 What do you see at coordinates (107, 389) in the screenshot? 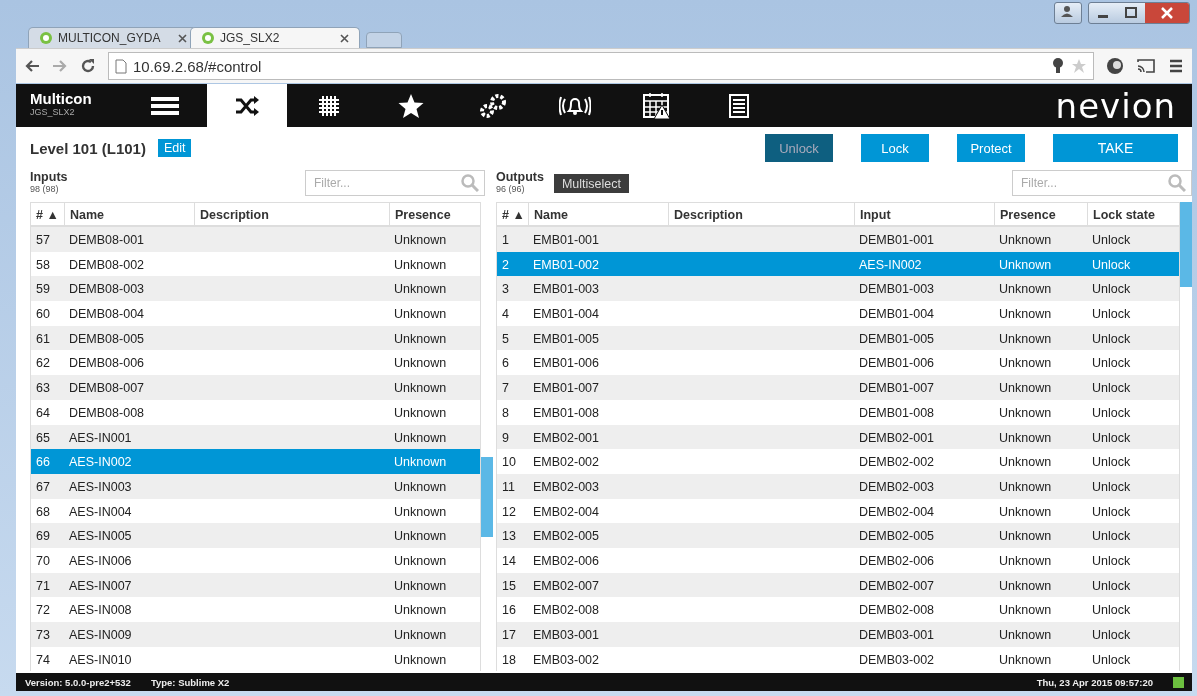
I see `table-cell-text: DEMB08-007` at bounding box center [107, 389].